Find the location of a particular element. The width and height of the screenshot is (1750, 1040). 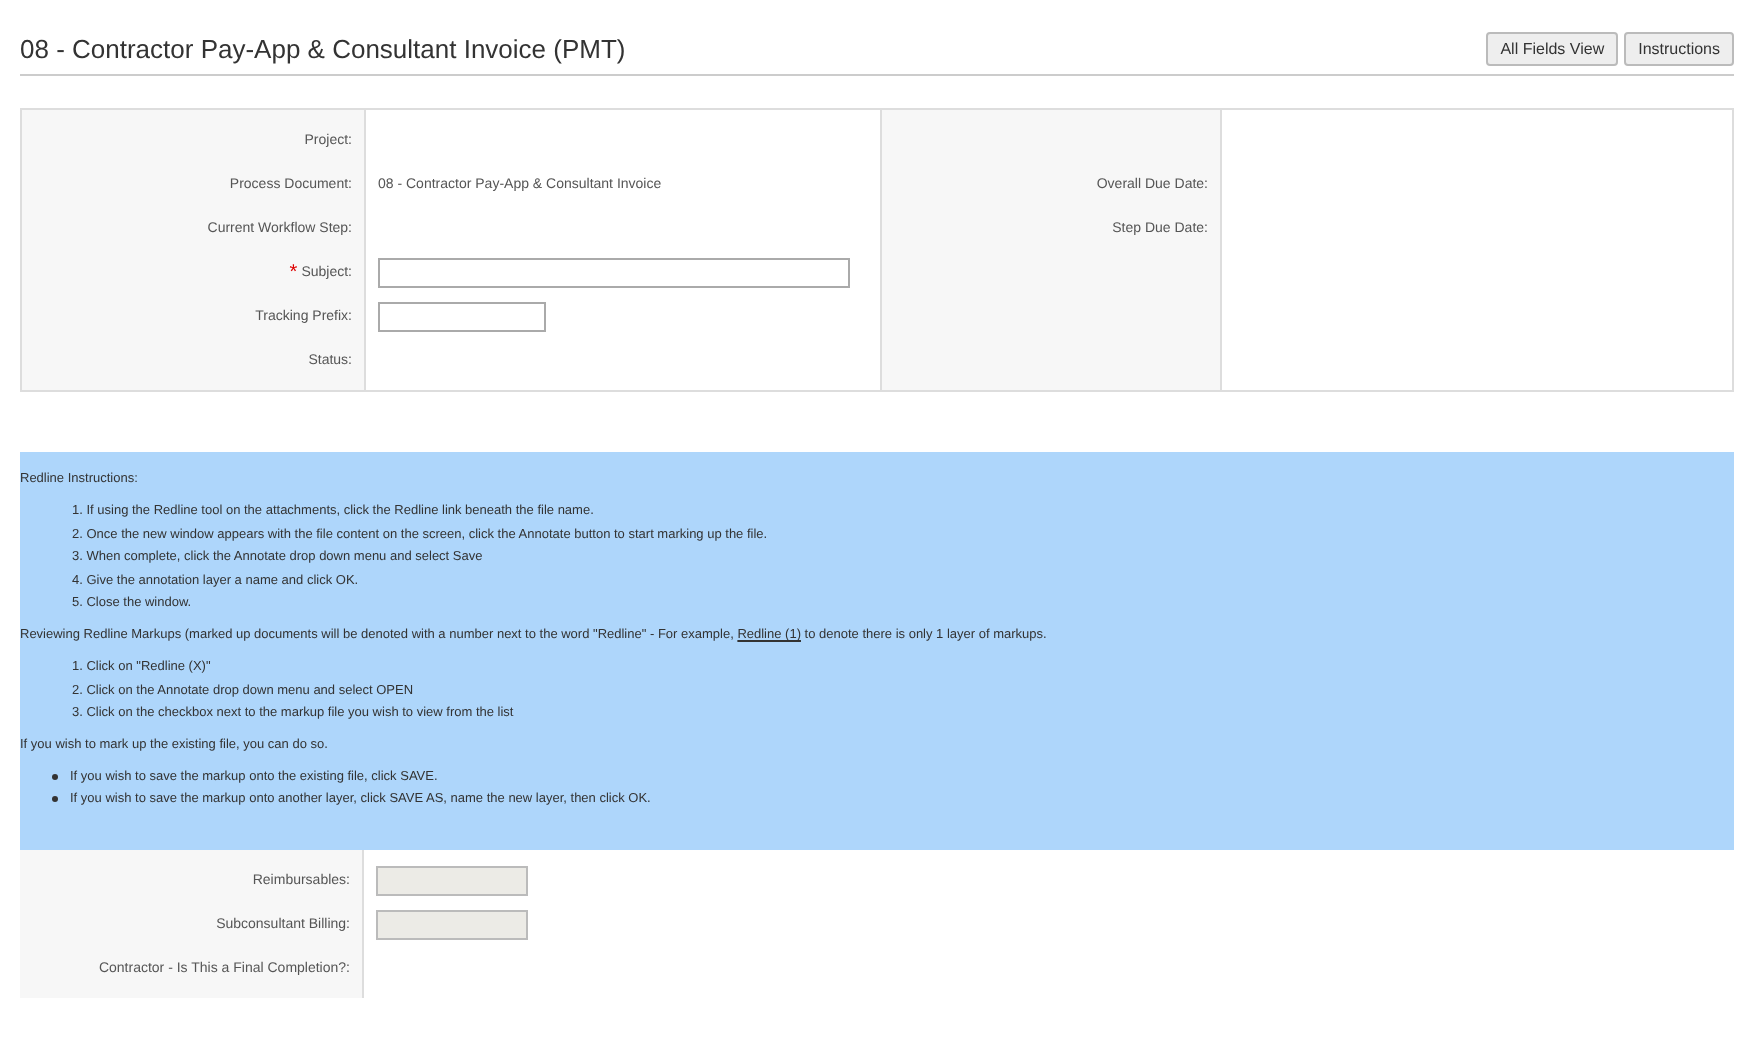

all-fields-view-button: All Fields View is located at coordinates (1552, 49).